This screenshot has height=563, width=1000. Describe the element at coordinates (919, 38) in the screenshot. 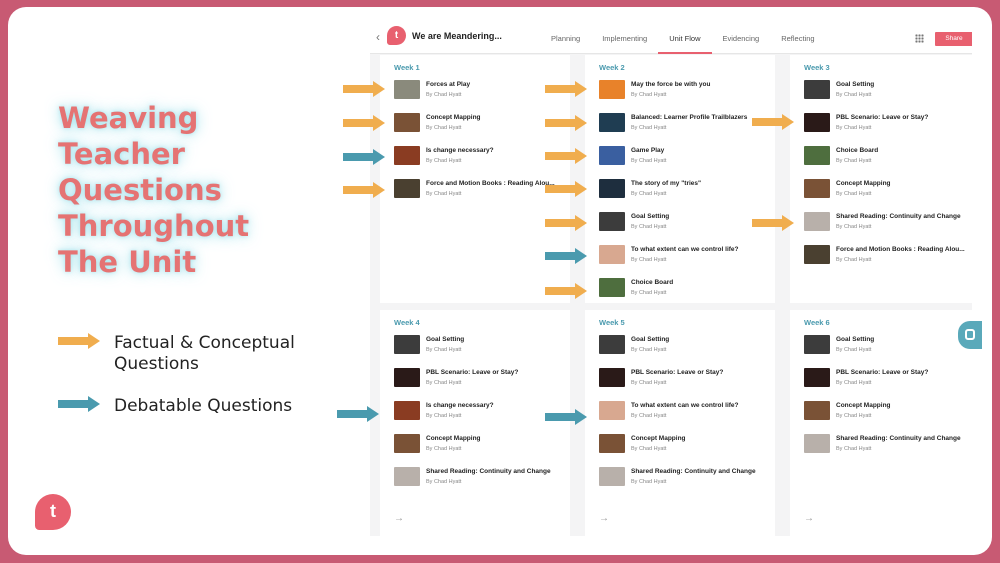

I see `grid-menu-icon` at that location.